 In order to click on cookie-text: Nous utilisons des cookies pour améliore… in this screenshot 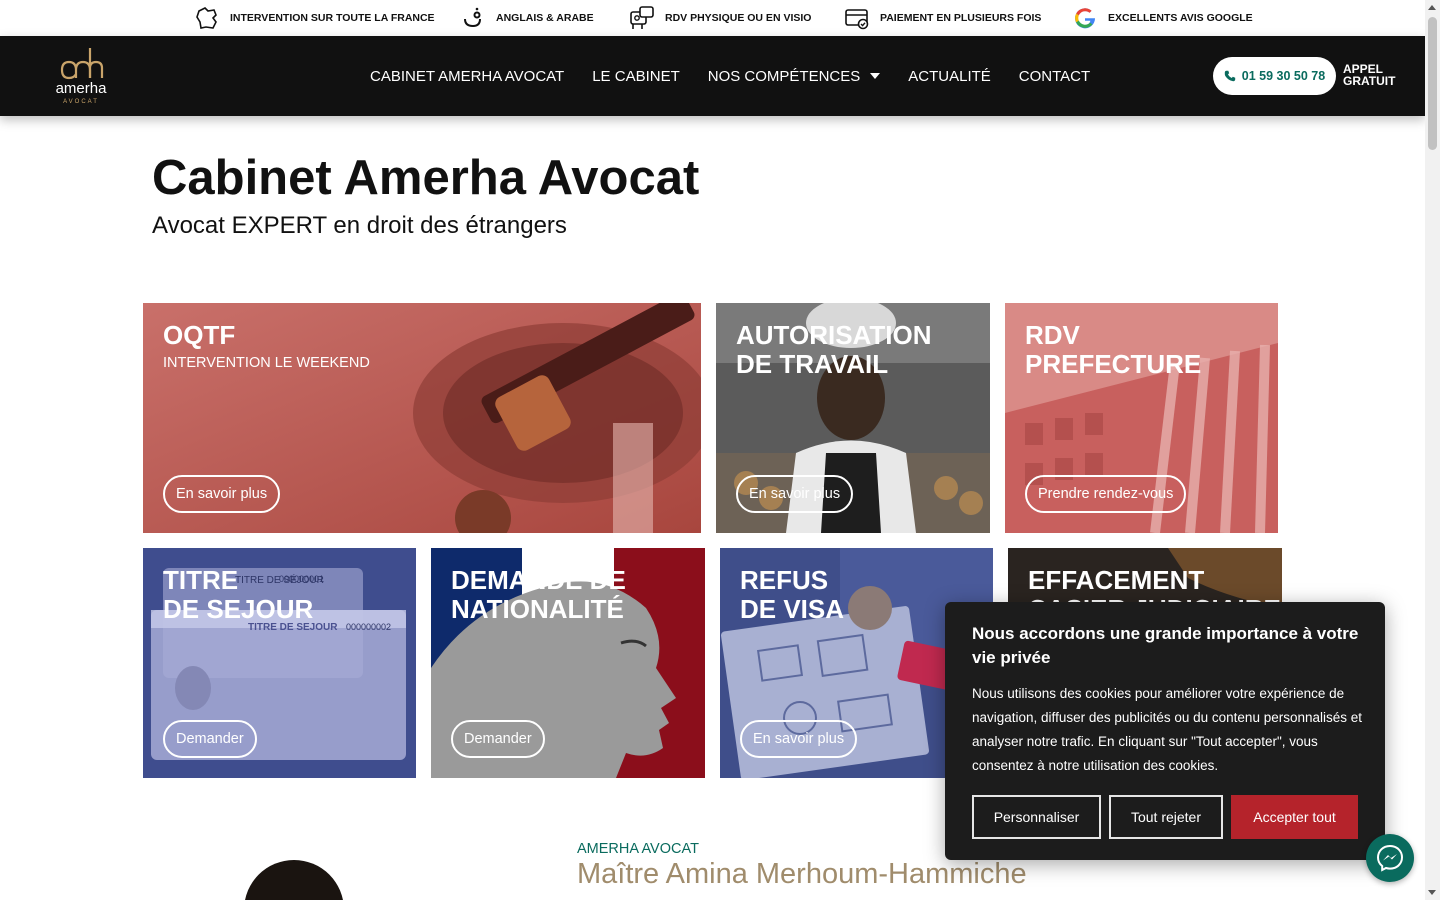, I will do `click(1167, 729)`.